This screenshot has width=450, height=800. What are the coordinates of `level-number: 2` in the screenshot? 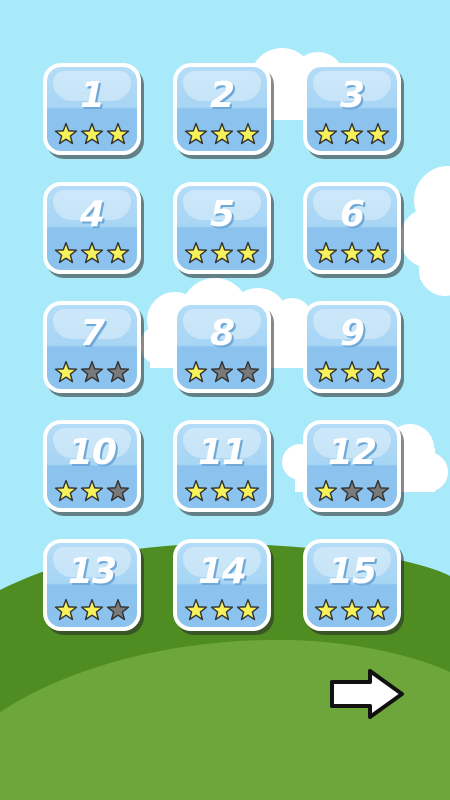 It's located at (222, 95).